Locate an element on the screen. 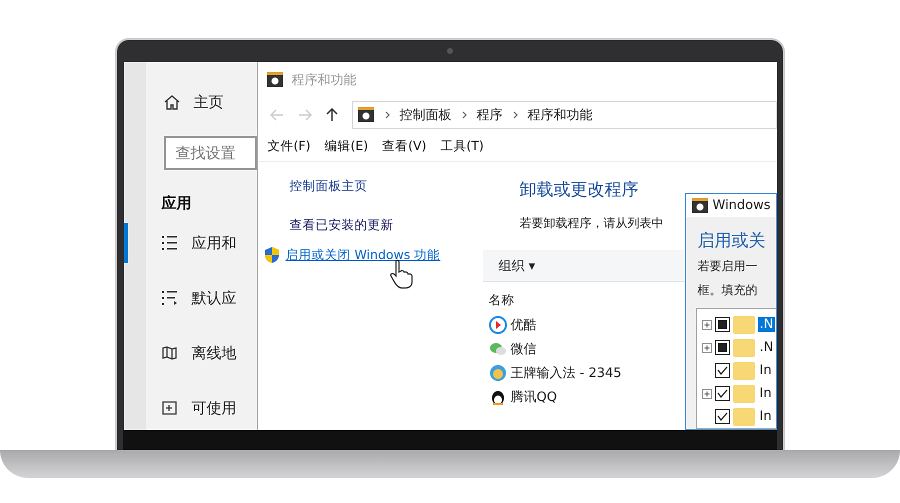  hand-cursor-icon is located at coordinates (400, 274).